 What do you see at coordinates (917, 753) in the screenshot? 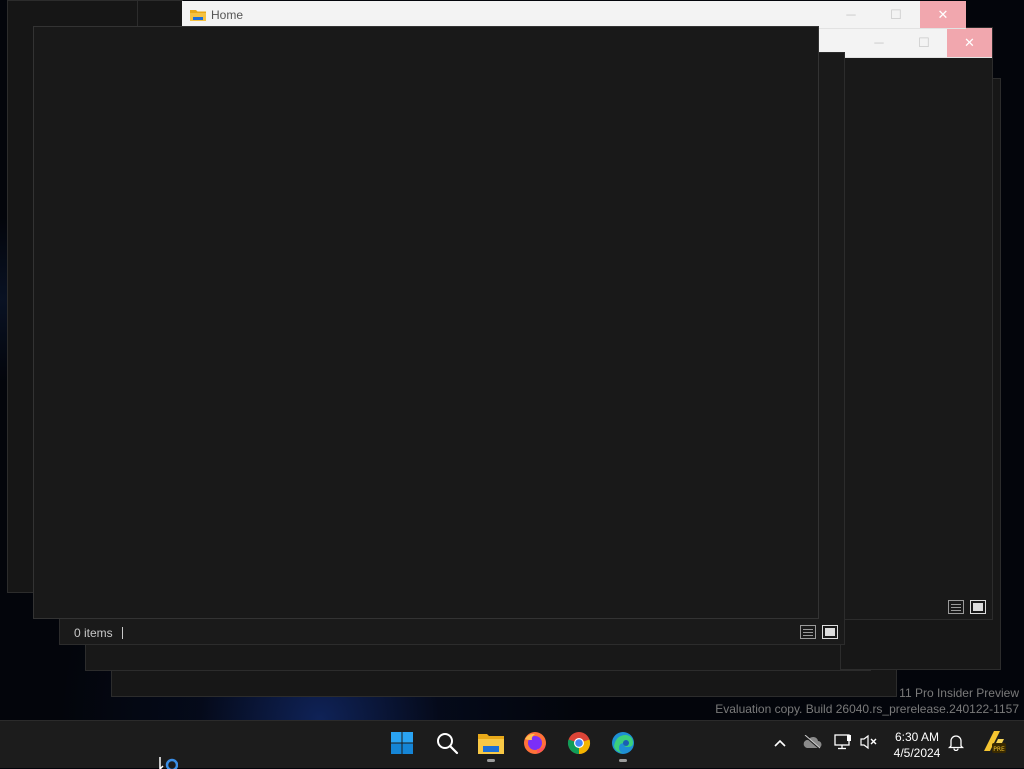
I see `clock-date: 4/5/2024` at bounding box center [917, 753].